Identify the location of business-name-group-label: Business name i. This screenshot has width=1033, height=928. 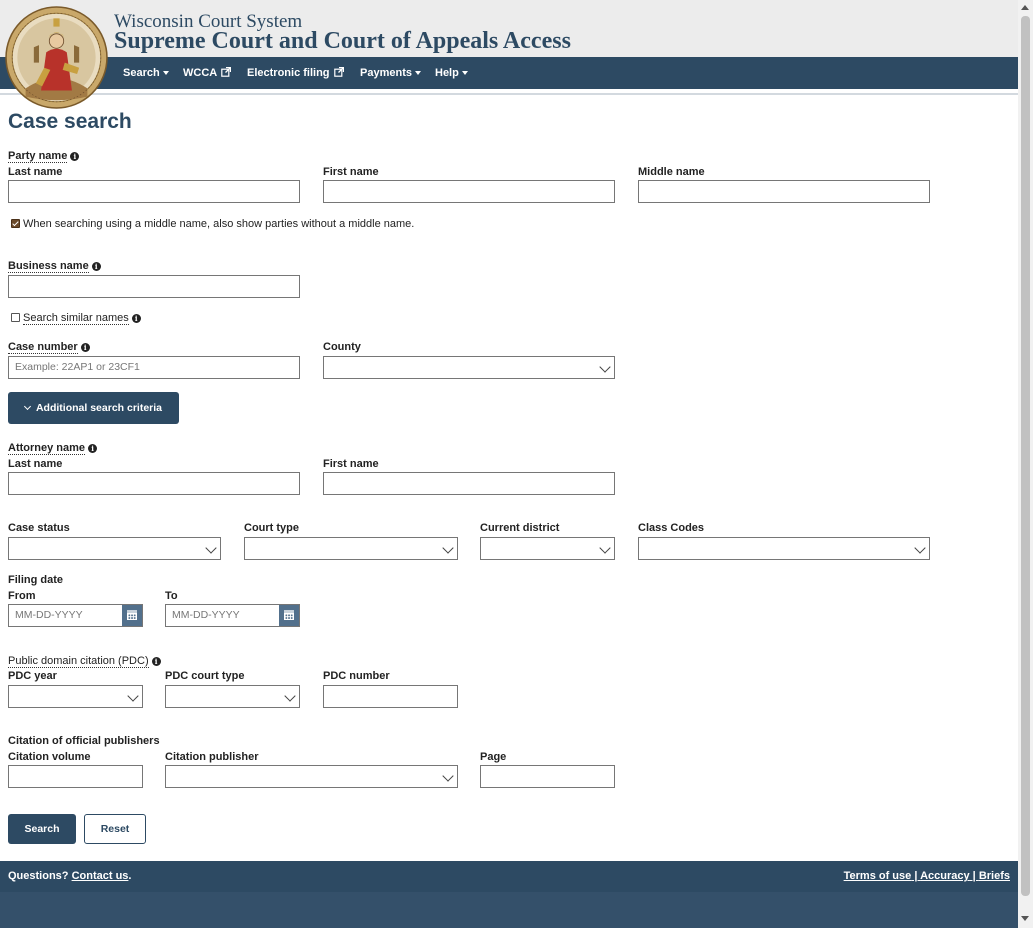
(54, 266).